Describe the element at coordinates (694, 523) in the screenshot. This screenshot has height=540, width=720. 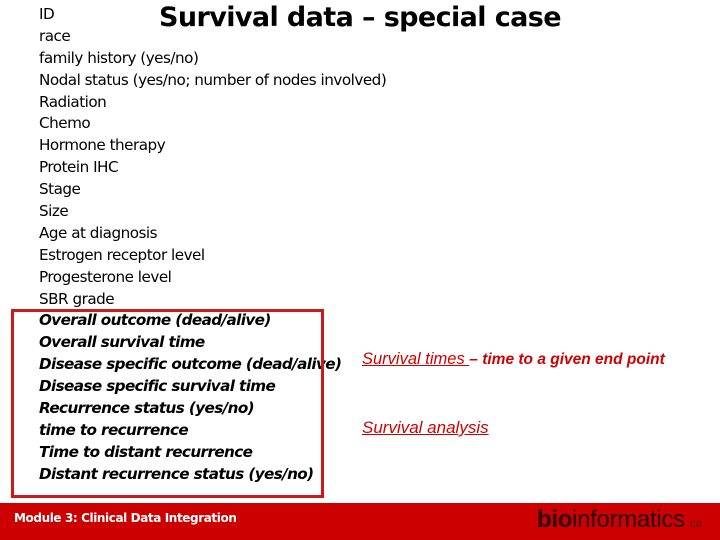
I see `logo-tld: .ca` at that location.